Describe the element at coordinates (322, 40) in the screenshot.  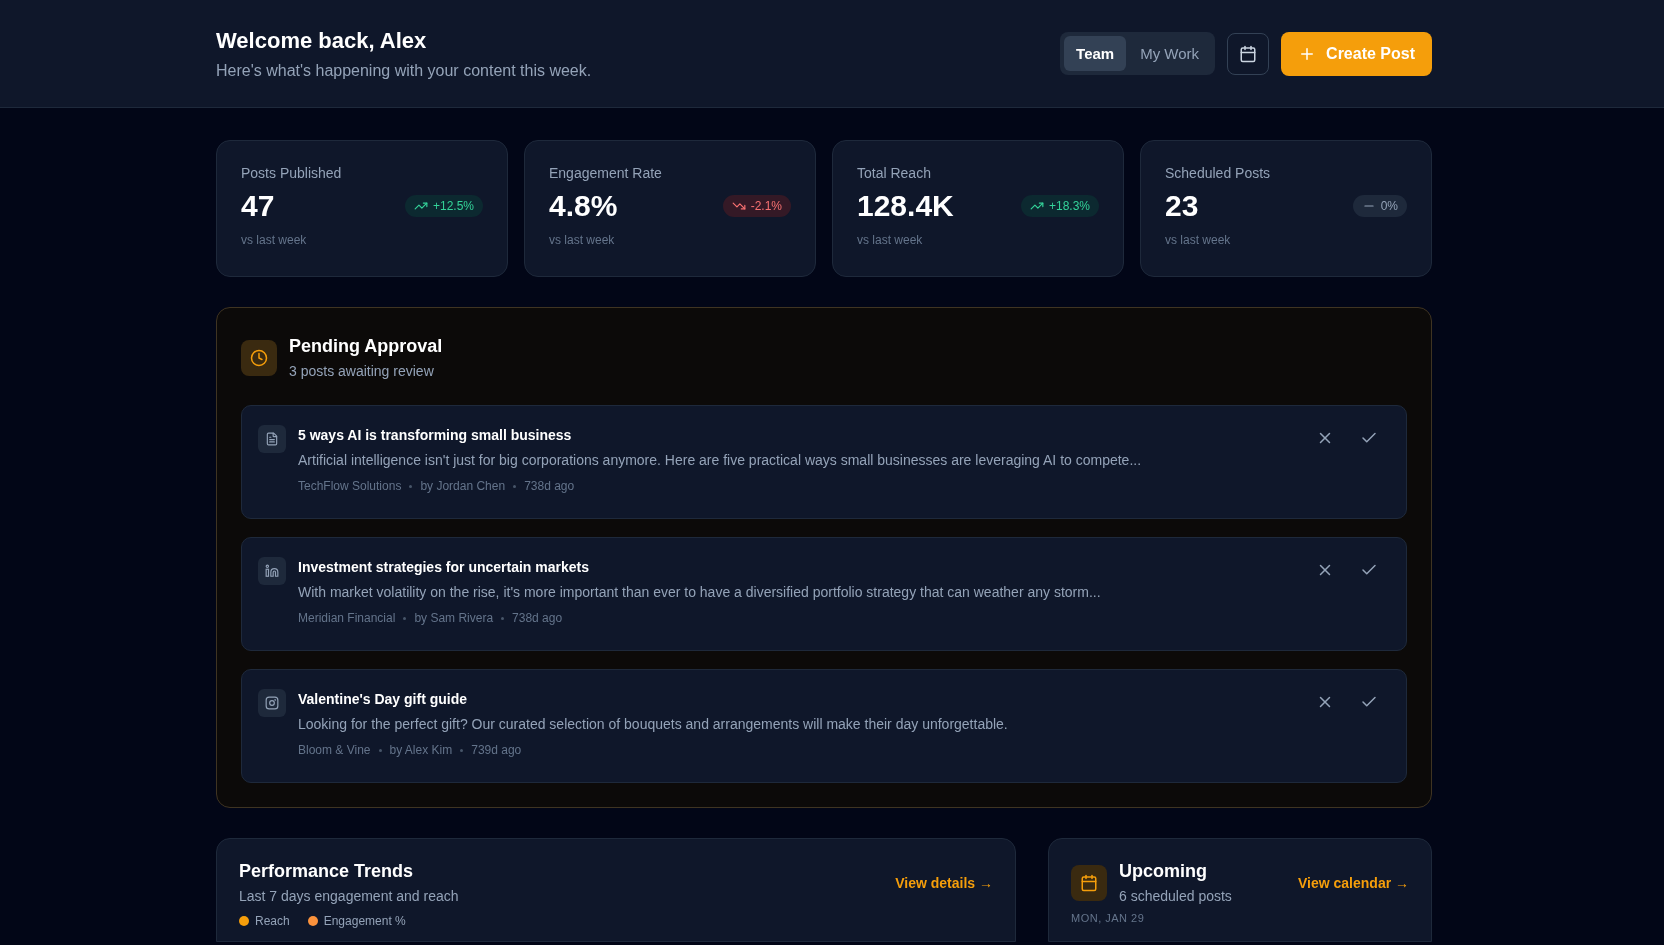
I see `page-title: Welcome back, Alex` at that location.